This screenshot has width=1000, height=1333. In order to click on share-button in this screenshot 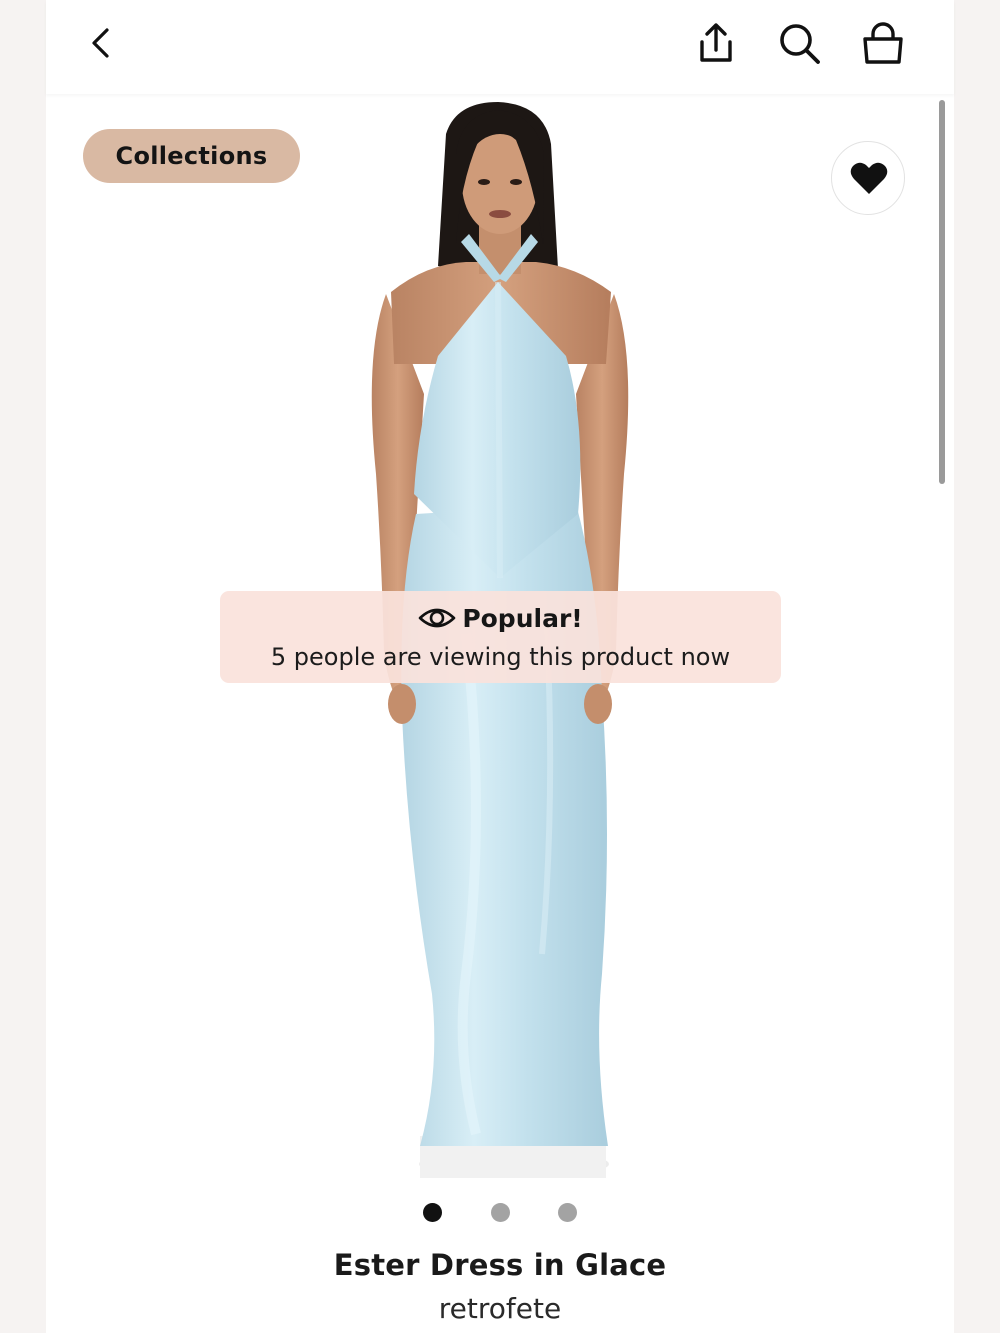, I will do `click(716, 44)`.